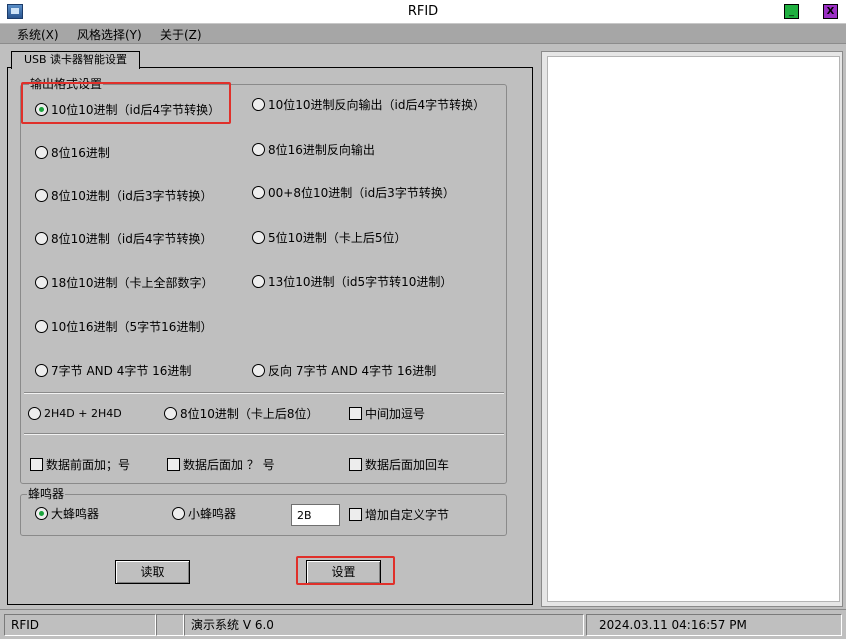 Image resolution: width=846 pixels, height=639 pixels. I want to click on radio-option-12: 7字节 AND 4字节 16进制, so click(113, 370).